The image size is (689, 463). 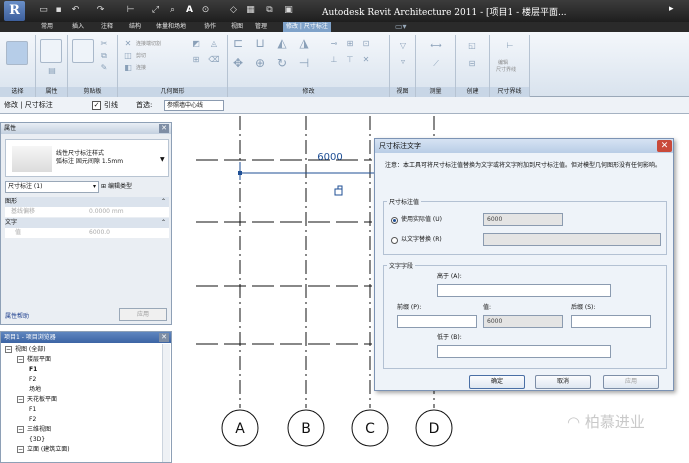 What do you see at coordinates (334, 59) in the screenshot?
I see `pin-icon: ⊥` at bounding box center [334, 59].